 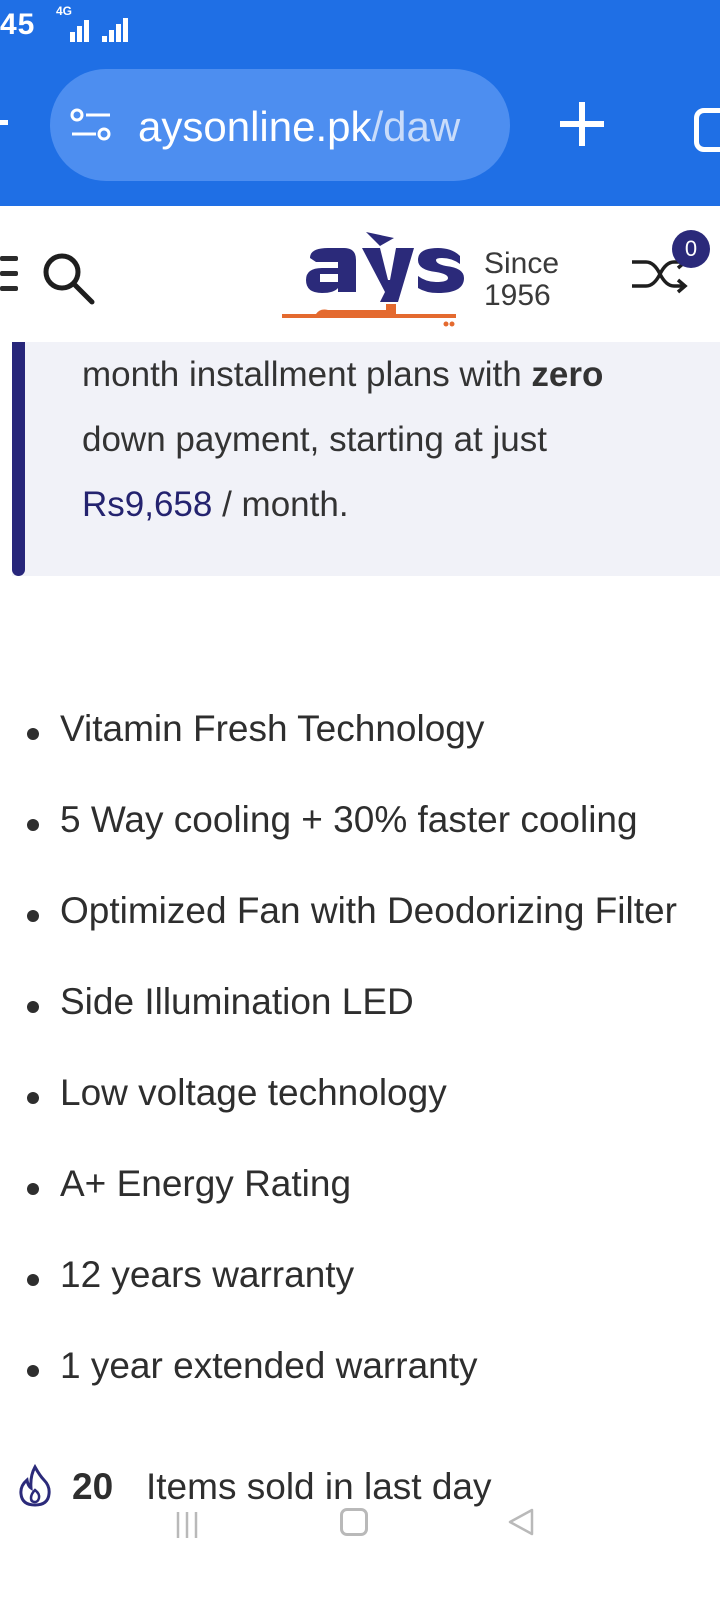 What do you see at coordinates (91, 125) in the screenshot?
I see `site-settings-icon` at bounding box center [91, 125].